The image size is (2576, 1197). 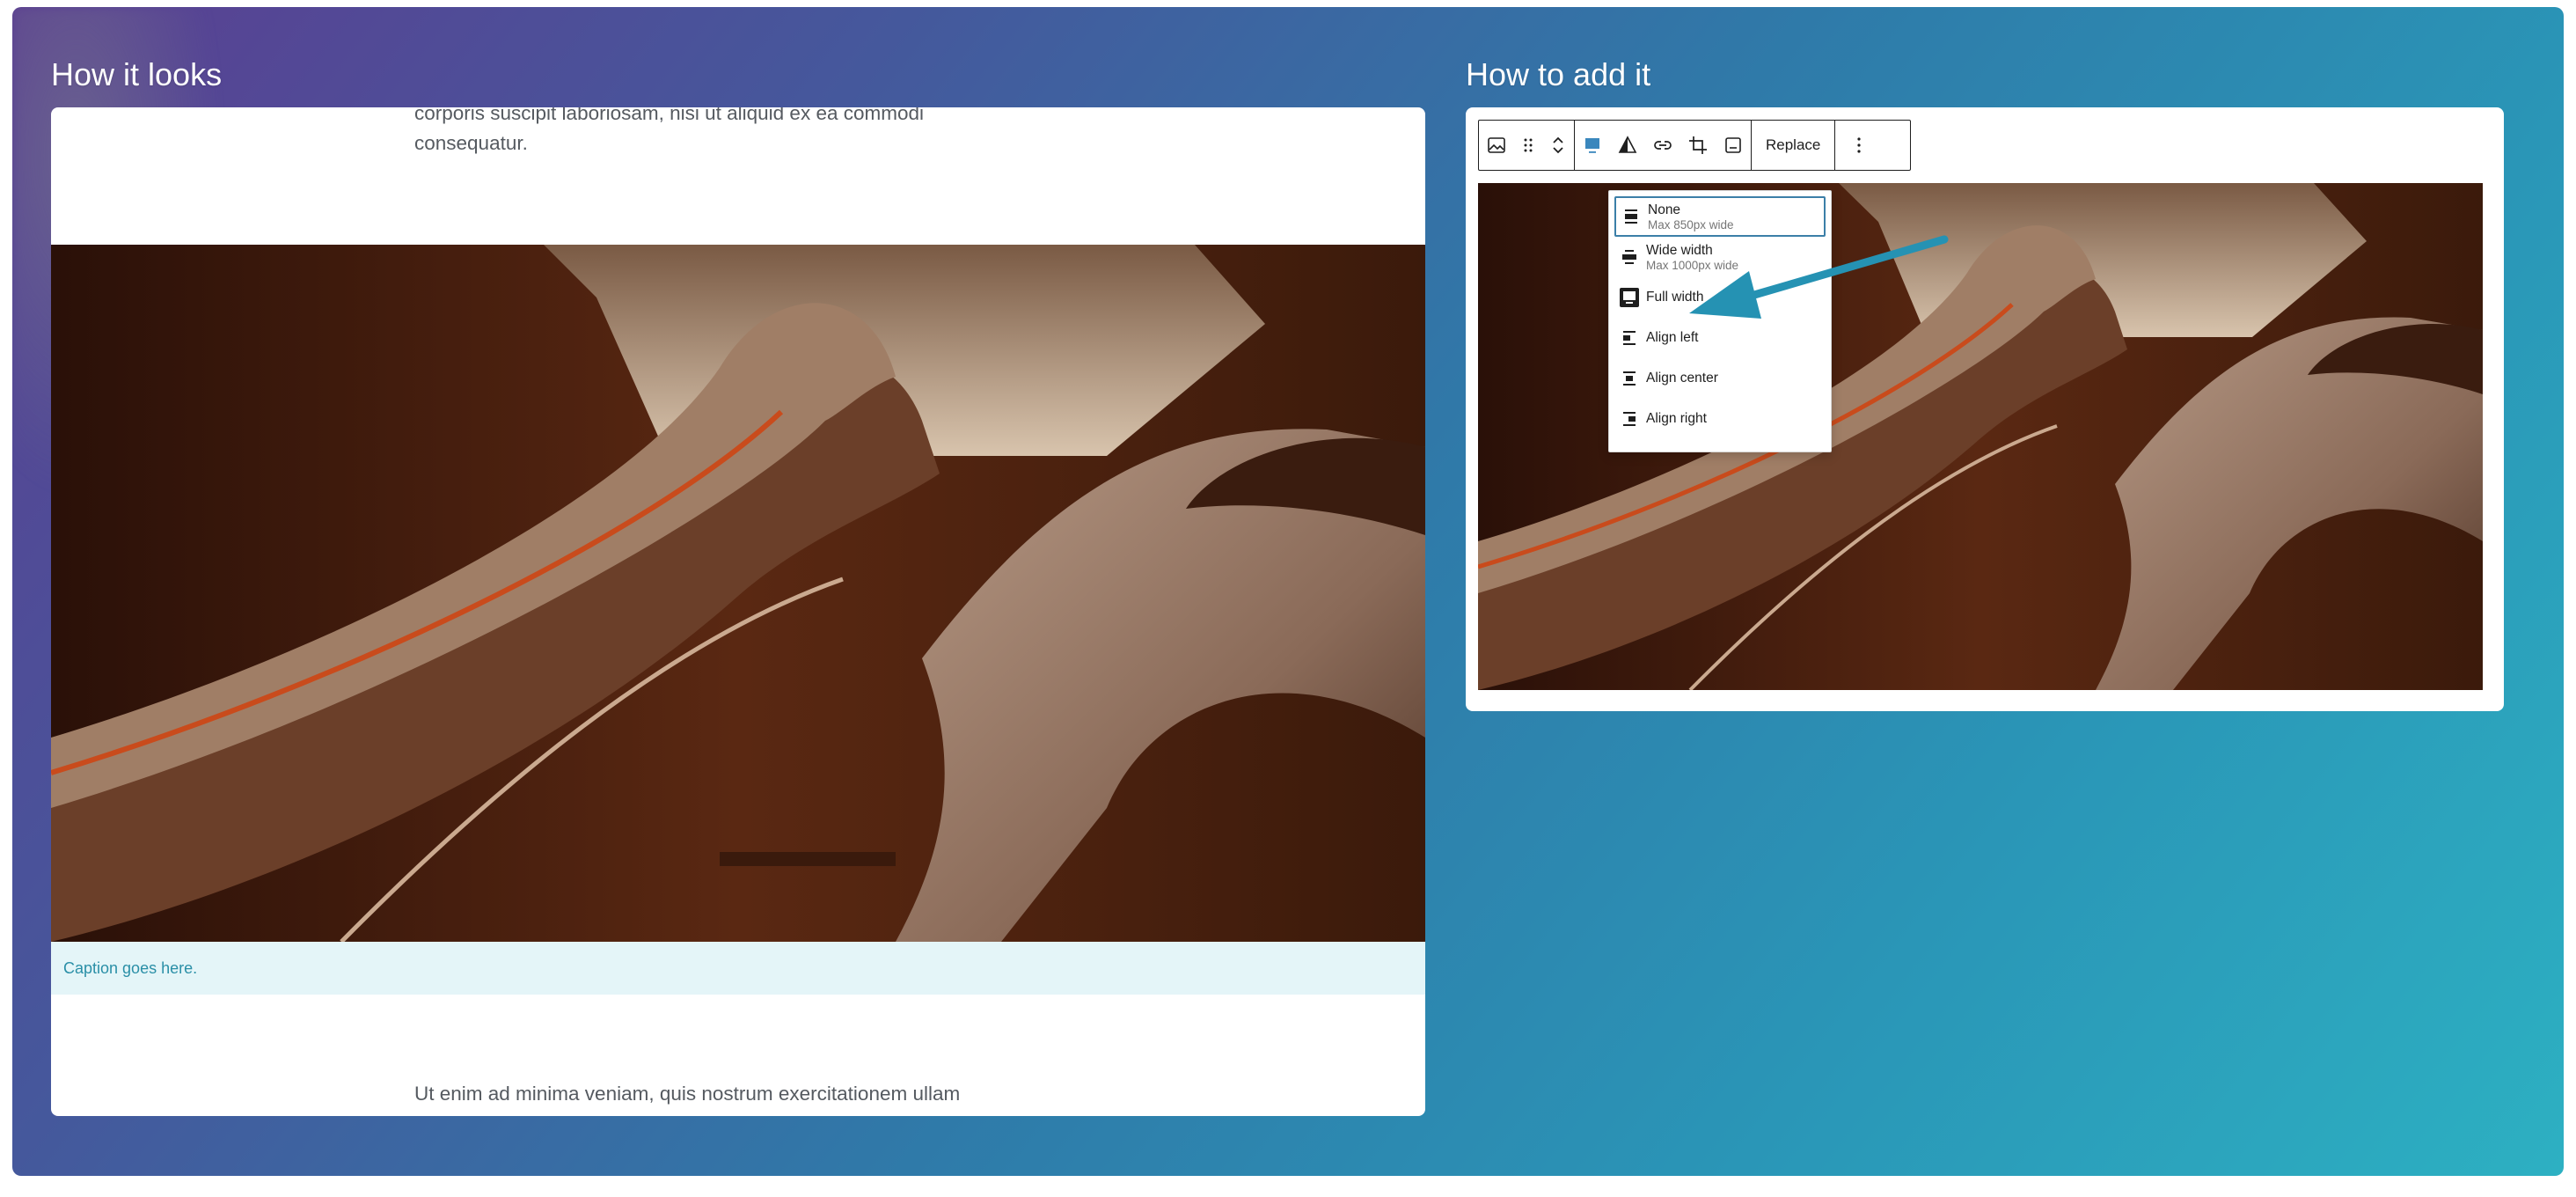 I want to click on toolbar-group-options, so click(x=1859, y=145).